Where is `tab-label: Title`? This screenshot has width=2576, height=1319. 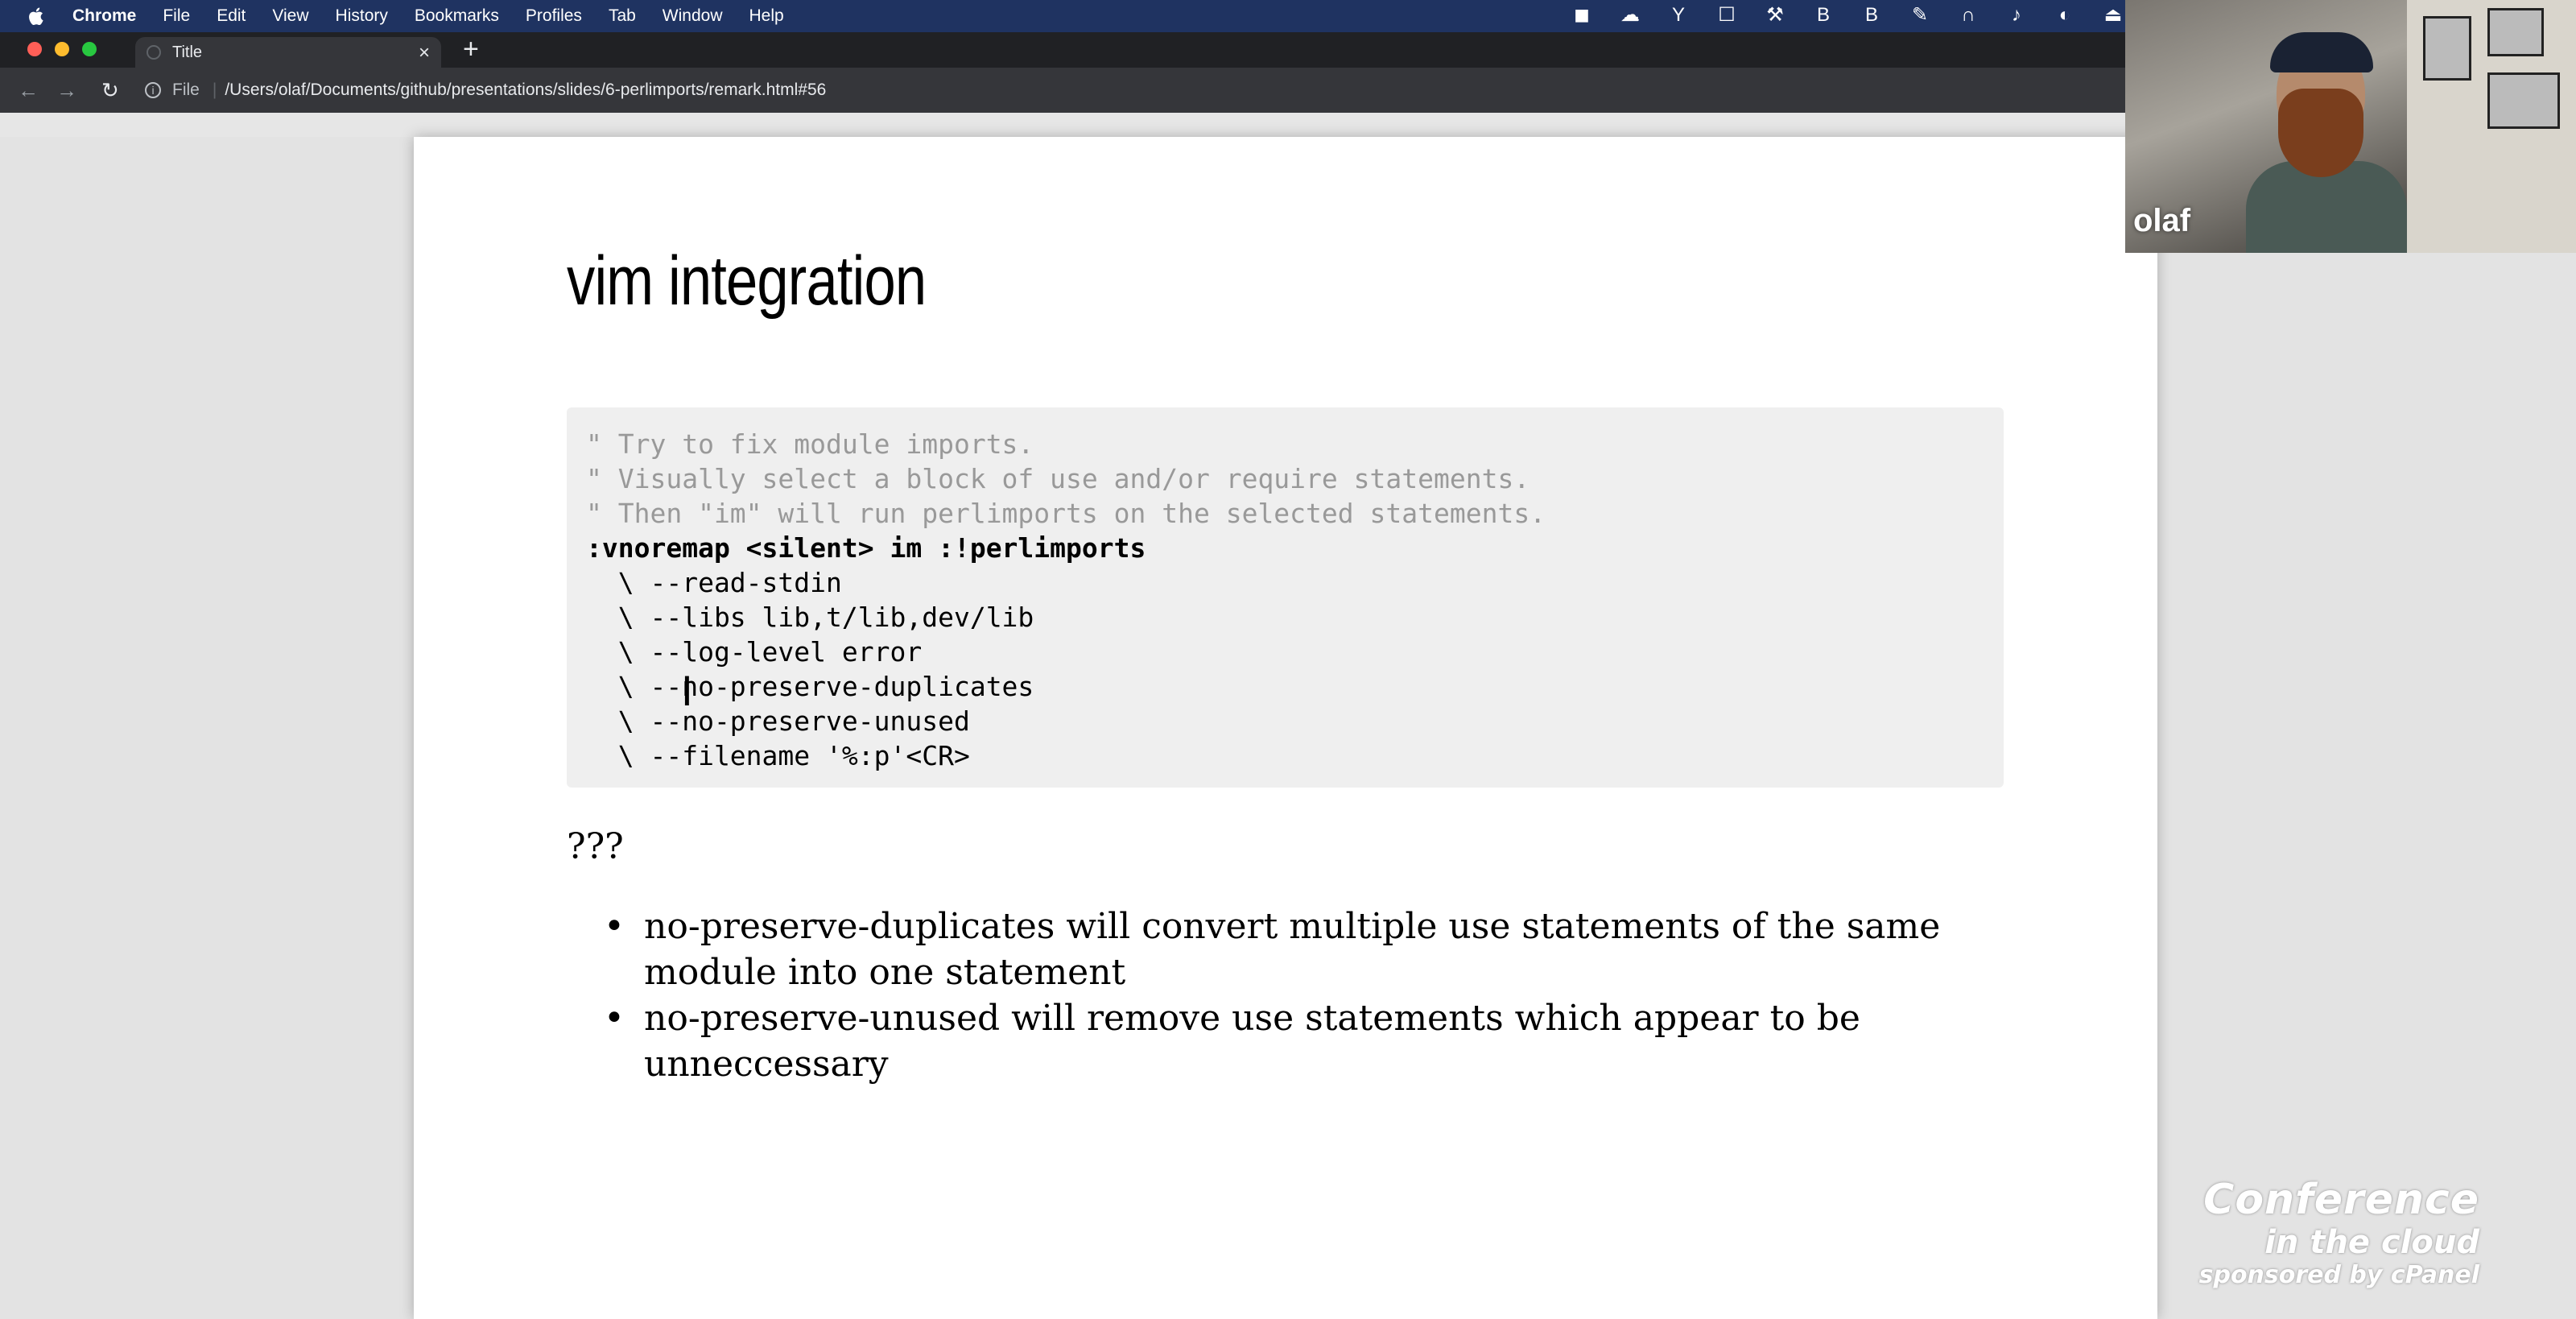 tab-label: Title is located at coordinates (187, 52).